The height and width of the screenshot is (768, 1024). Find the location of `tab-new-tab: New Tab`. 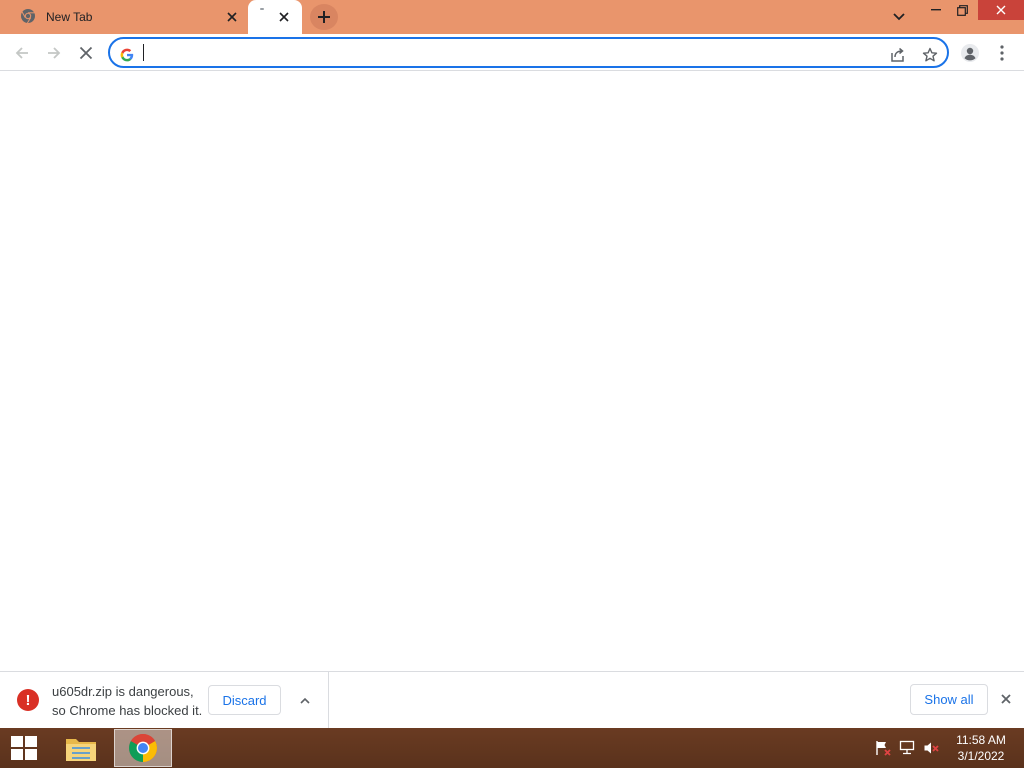

tab-new-tab: New Tab is located at coordinates (127, 17).